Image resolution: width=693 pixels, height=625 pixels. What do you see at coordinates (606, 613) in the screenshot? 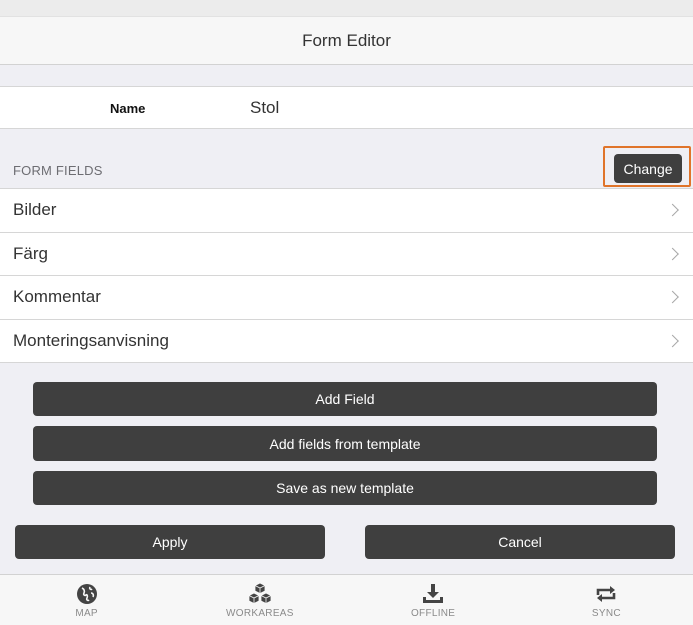
I see `tab-label: SYNC` at bounding box center [606, 613].